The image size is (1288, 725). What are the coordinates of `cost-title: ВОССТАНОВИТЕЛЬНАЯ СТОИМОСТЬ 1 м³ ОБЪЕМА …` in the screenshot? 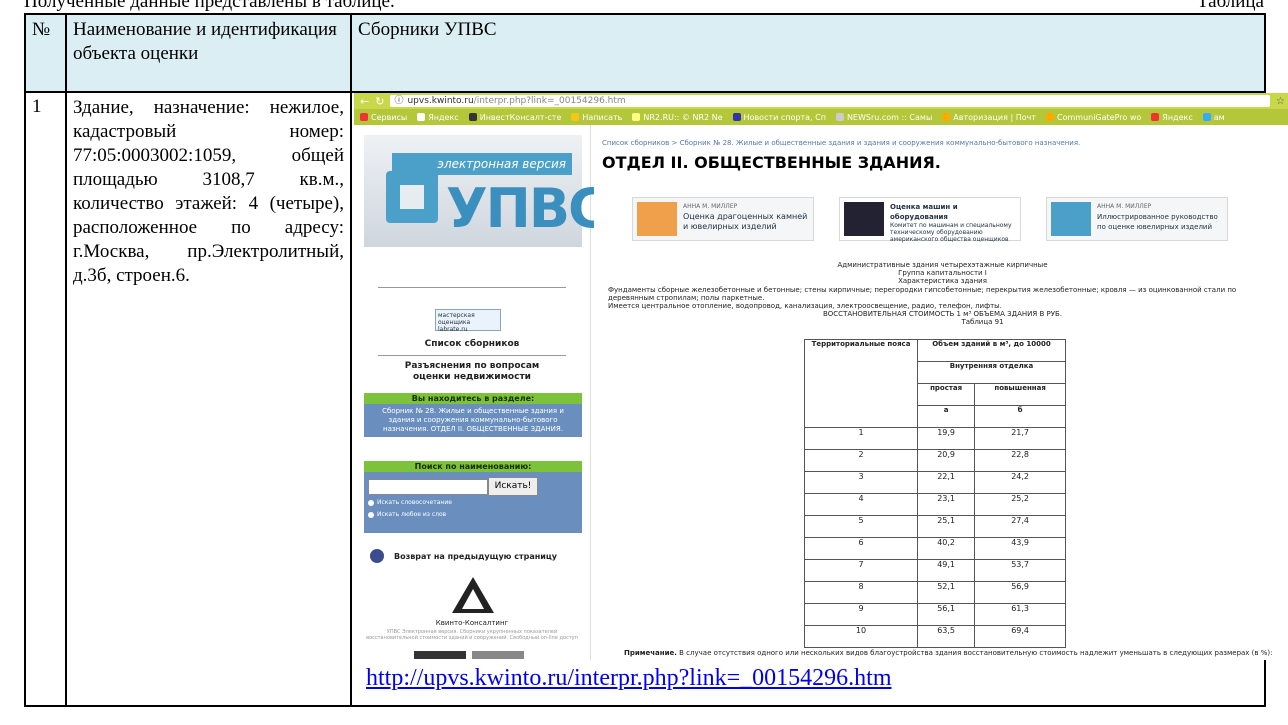 It's located at (942, 314).